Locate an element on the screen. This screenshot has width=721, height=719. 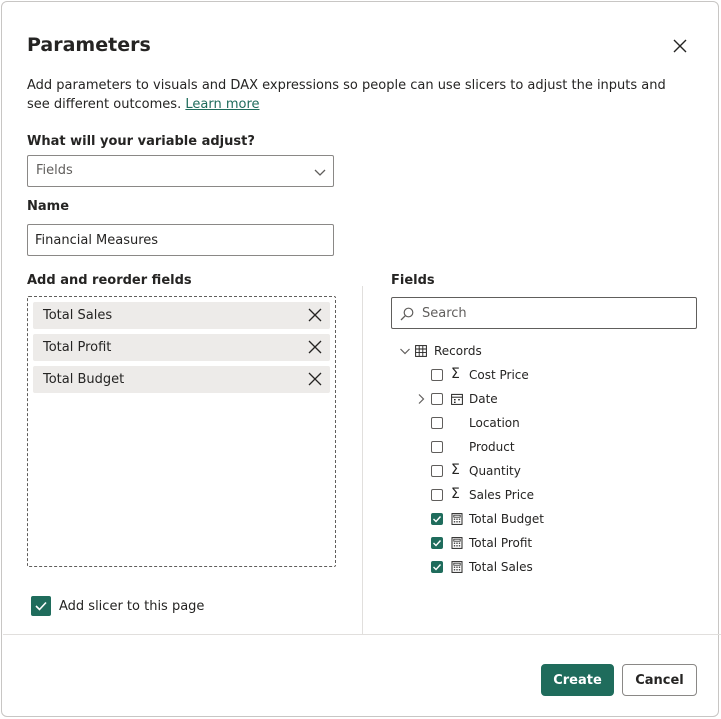
field-checkbox-total-sales is located at coordinates (437, 567).